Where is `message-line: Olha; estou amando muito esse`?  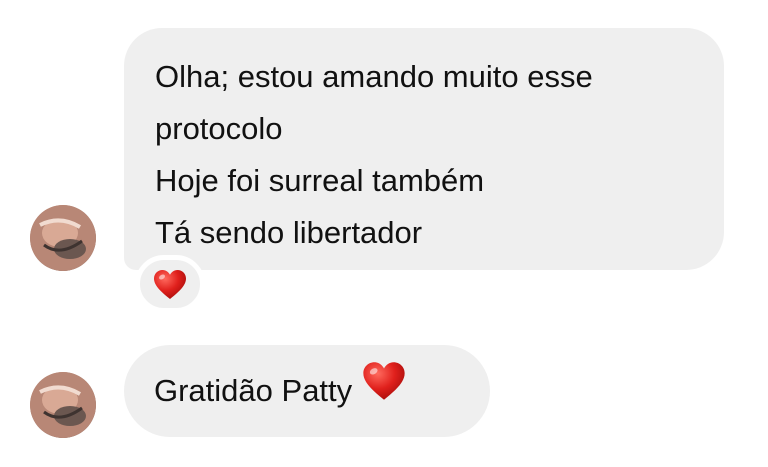
message-line: Olha; estou amando muito esse is located at coordinates (374, 76).